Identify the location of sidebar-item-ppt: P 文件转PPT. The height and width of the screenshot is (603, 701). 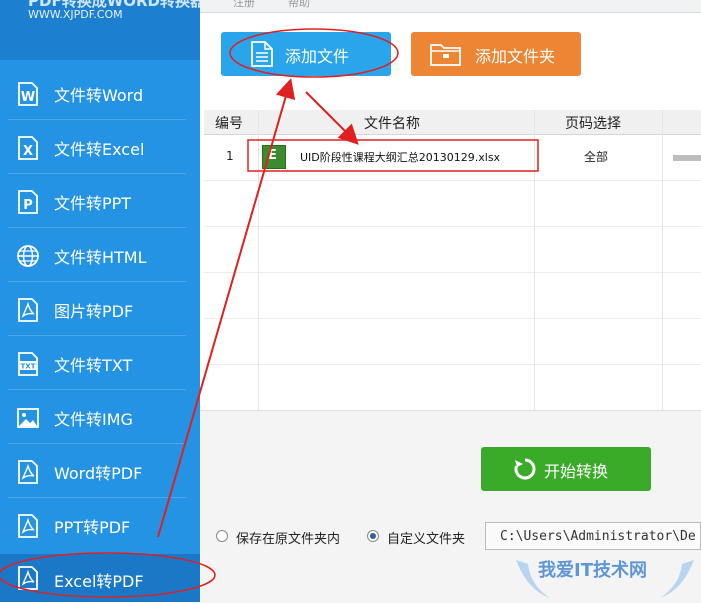
(100, 202).